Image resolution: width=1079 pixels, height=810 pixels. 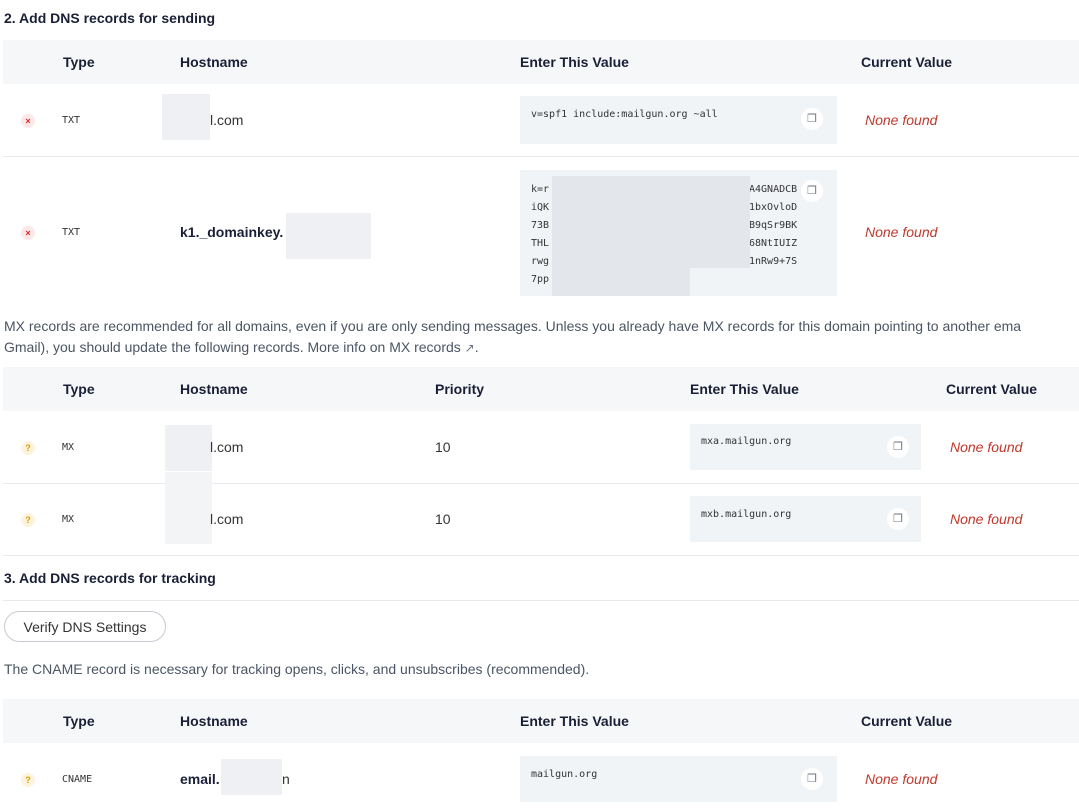 What do you see at coordinates (746, 441) in the screenshot?
I see `record-value: mxa.mailgun.org` at bounding box center [746, 441].